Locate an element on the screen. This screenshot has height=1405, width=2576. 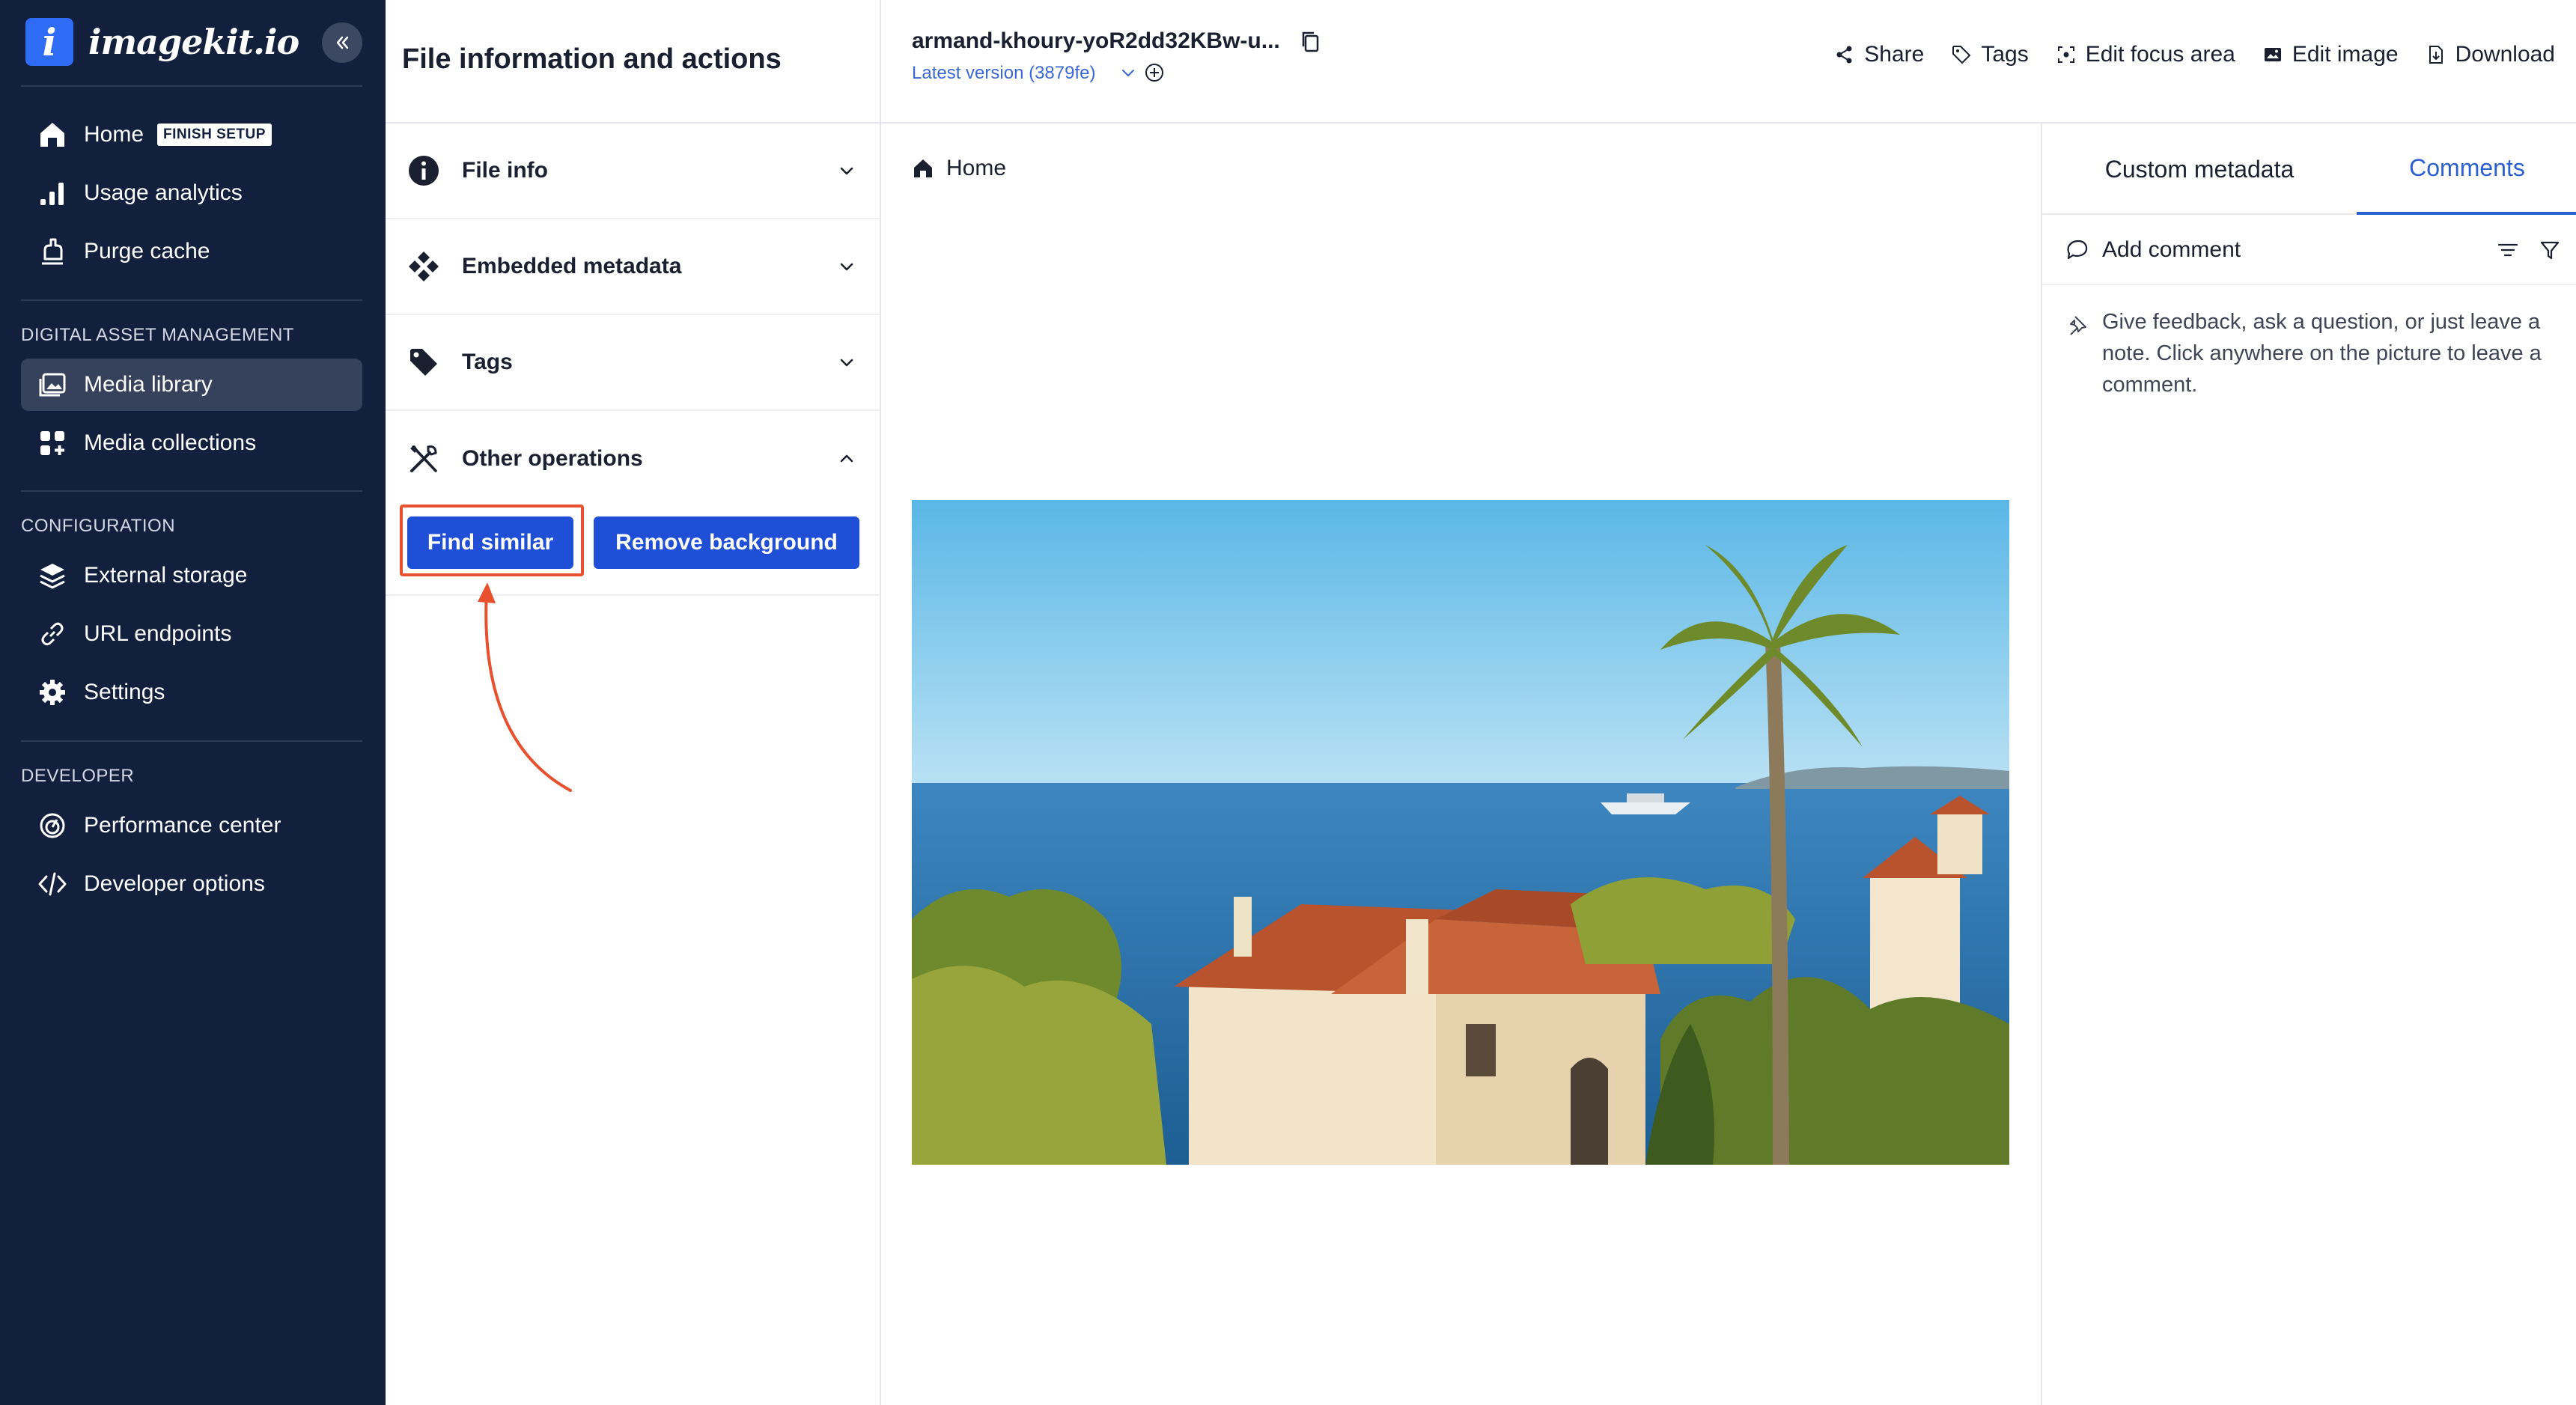
add-comment-bar: Add comment is located at coordinates (2309, 250).